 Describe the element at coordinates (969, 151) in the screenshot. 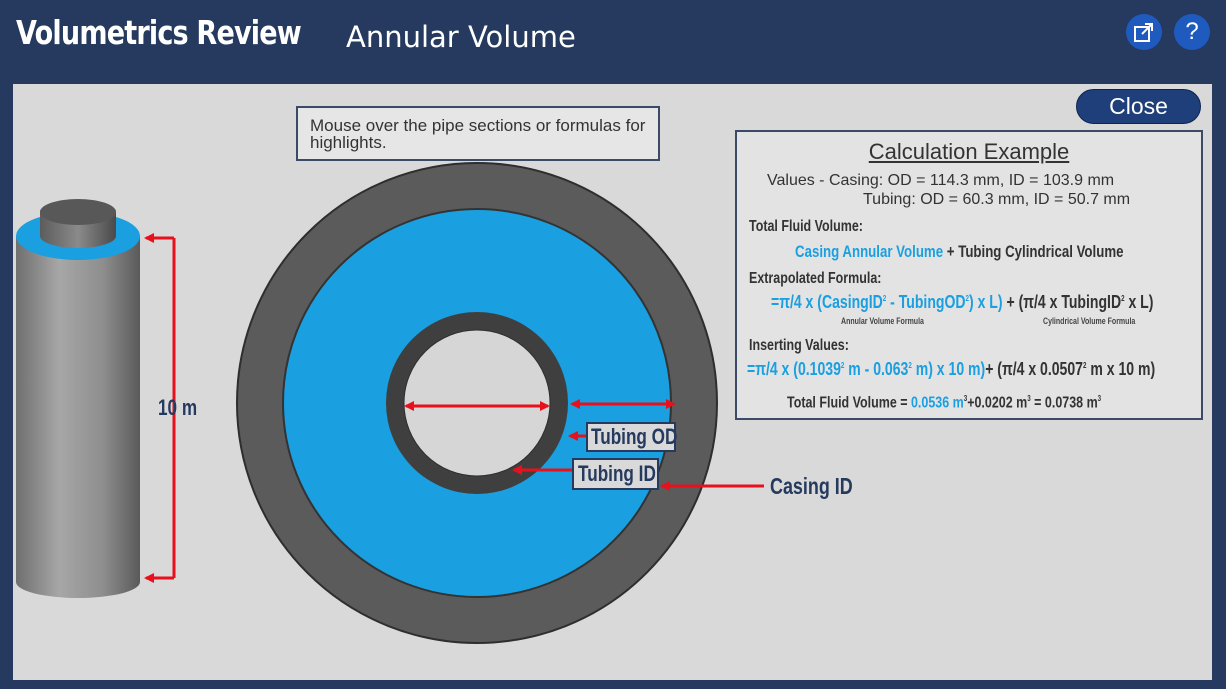

I see `calc-title: Calculation Example` at that location.